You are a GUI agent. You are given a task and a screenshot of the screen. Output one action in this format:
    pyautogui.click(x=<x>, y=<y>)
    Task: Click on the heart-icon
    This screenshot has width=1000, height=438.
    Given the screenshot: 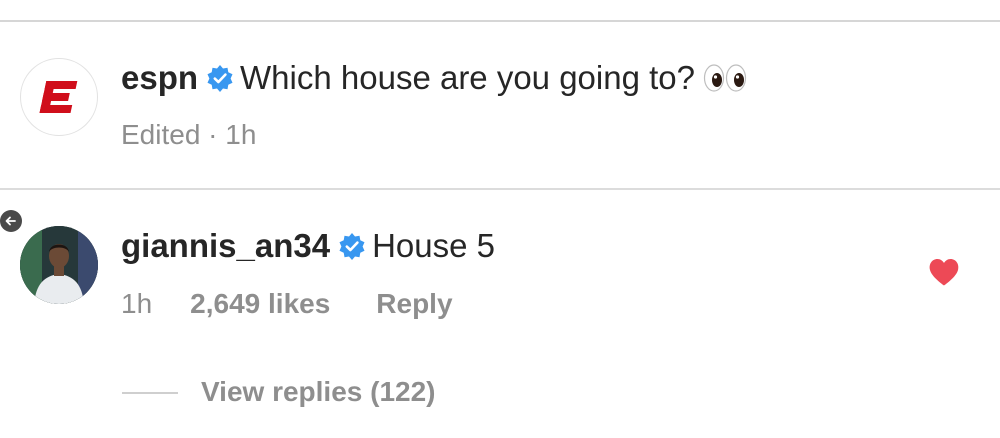 What is the action you would take?
    pyautogui.click(x=944, y=272)
    